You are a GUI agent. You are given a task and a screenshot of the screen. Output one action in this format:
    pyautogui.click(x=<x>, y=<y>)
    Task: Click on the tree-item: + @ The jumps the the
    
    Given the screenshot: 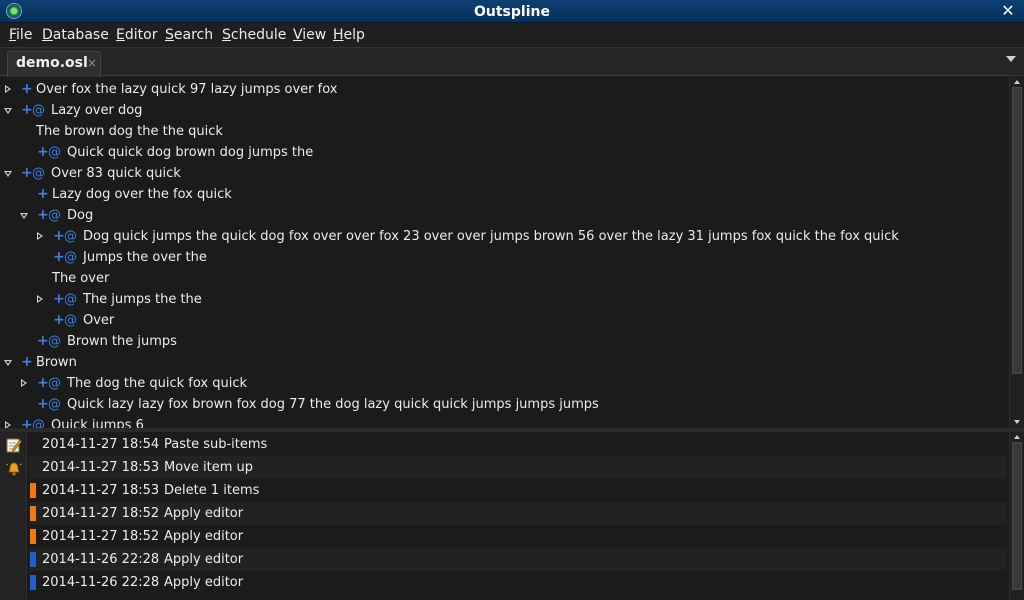 What is the action you would take?
    pyautogui.click(x=504, y=299)
    